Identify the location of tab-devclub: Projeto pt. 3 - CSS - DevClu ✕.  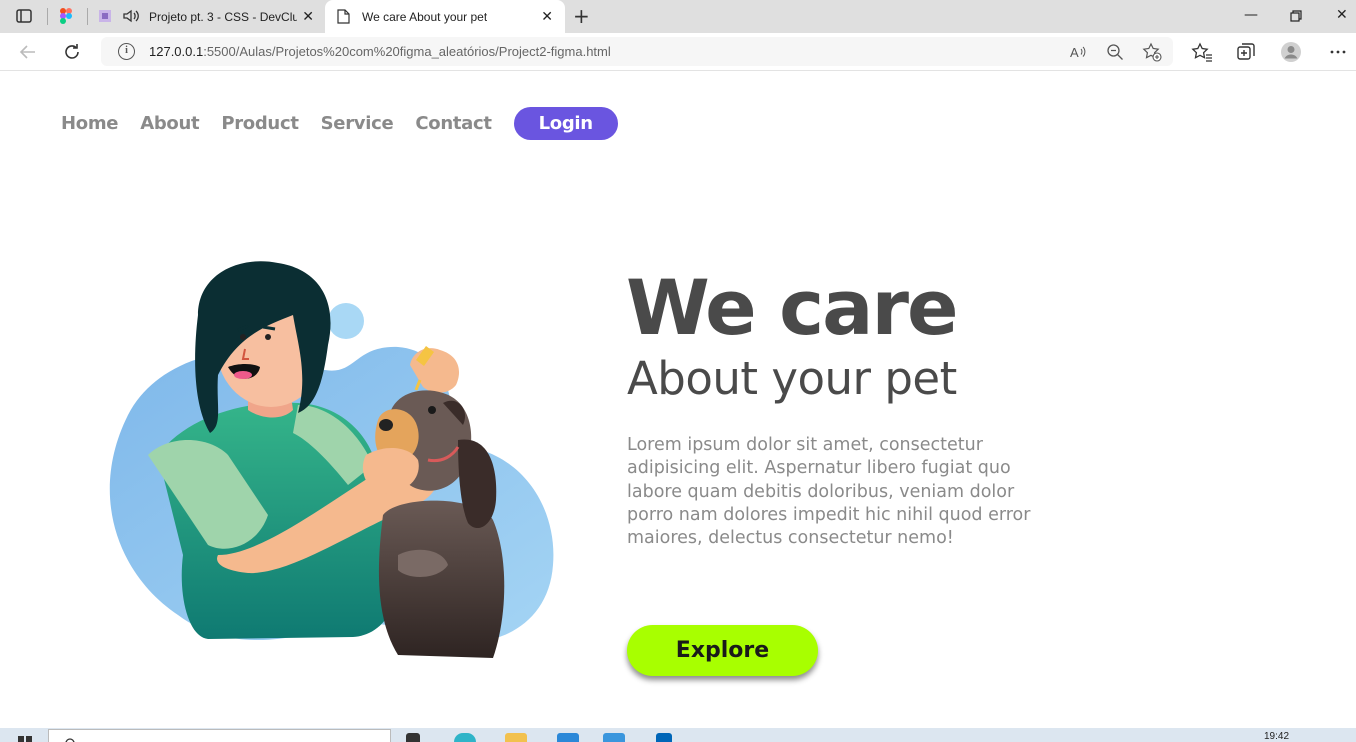
(208, 16).